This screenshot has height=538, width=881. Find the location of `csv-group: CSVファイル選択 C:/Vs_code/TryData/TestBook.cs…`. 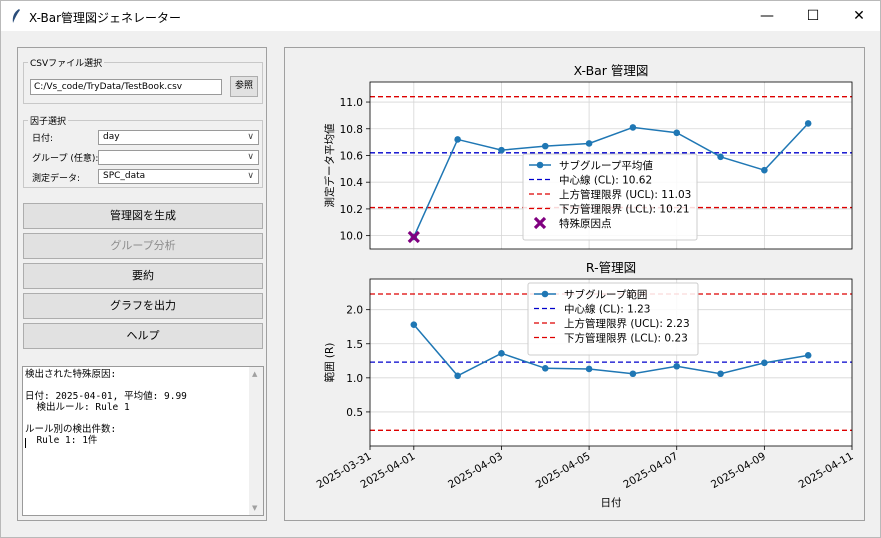

csv-group: CSVファイル選択 C:/Vs_code/TryData/TestBook.cs… is located at coordinates (143, 80).